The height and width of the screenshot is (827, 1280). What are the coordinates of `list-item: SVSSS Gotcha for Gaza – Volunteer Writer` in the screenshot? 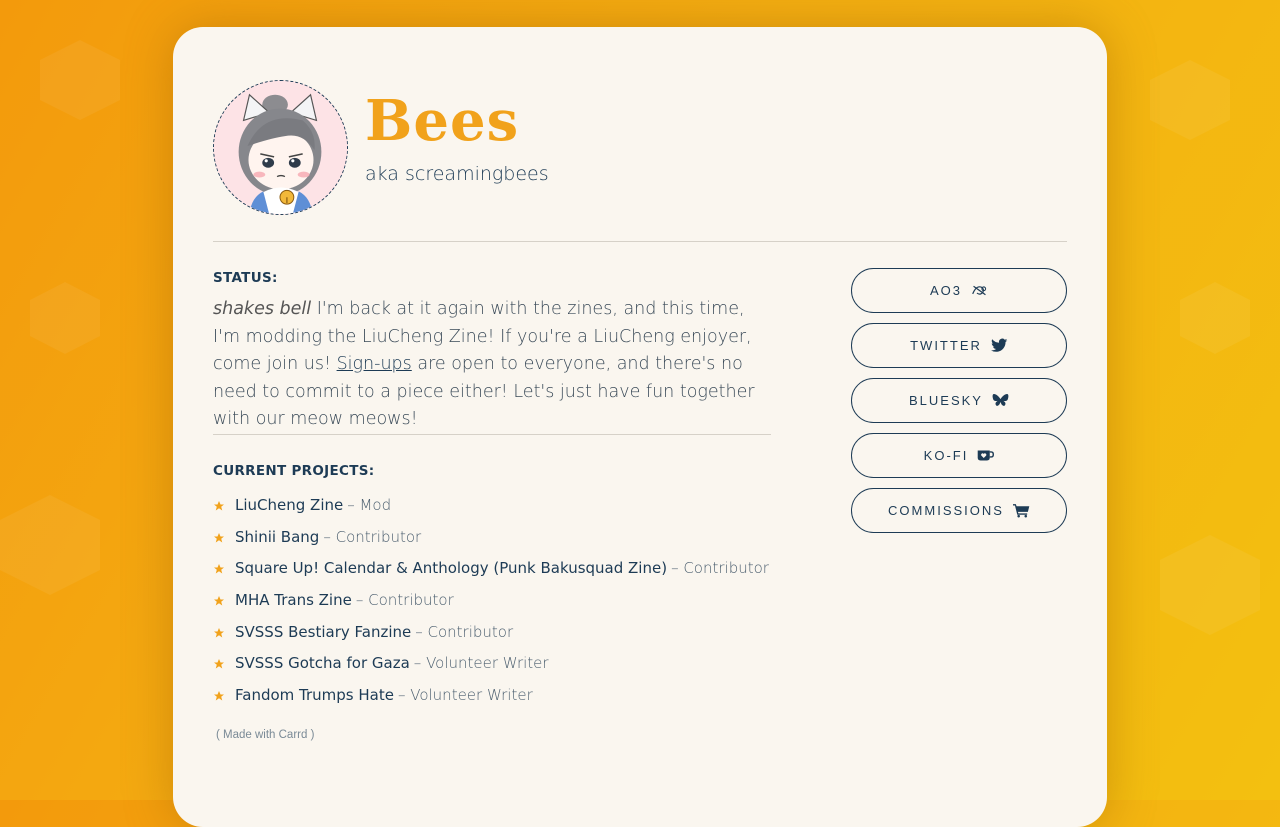 It's located at (491, 663).